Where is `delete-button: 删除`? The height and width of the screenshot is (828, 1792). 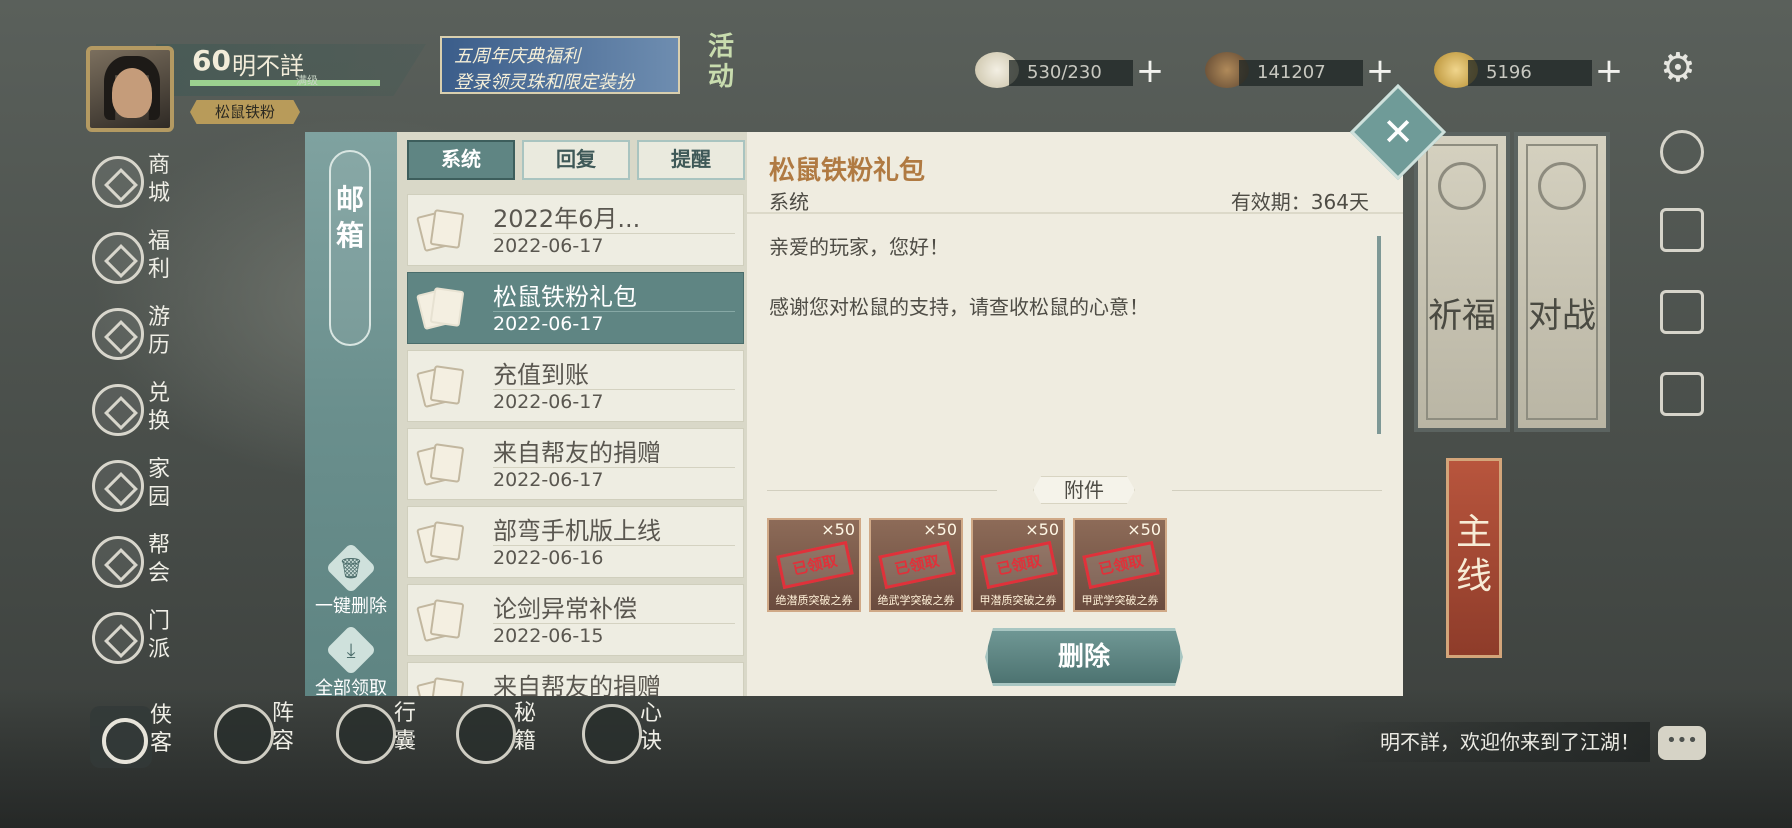
delete-button: 删除 is located at coordinates (1084, 657).